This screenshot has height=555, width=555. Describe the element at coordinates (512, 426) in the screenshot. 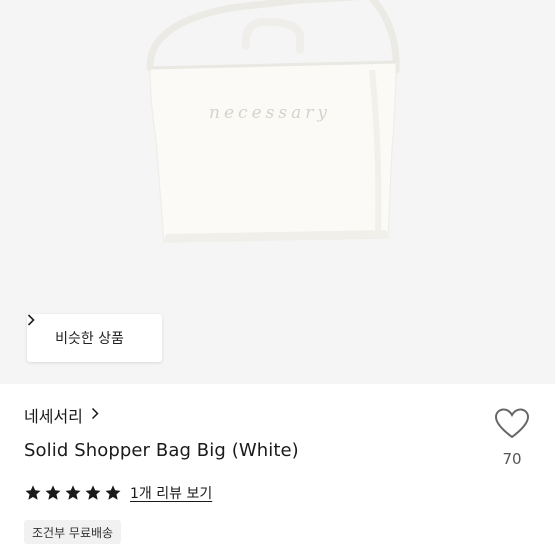

I see `heart-outline-icon` at that location.